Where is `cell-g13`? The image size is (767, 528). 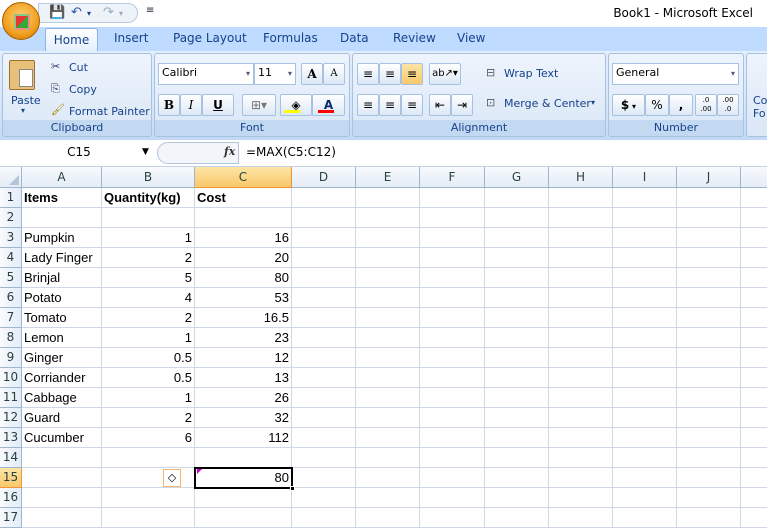 cell-g13 is located at coordinates (517, 438).